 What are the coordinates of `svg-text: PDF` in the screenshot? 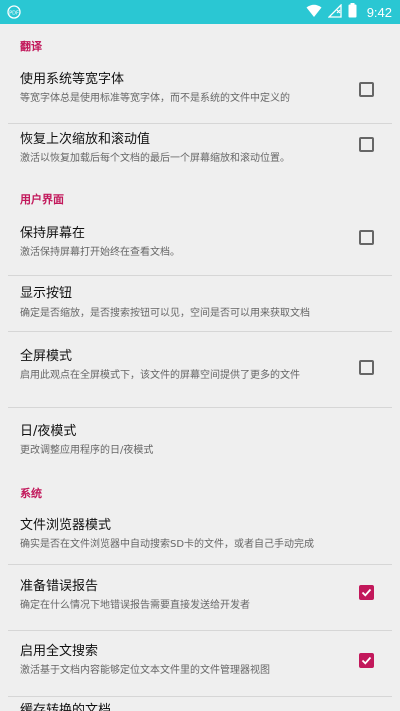 It's located at (14, 14).